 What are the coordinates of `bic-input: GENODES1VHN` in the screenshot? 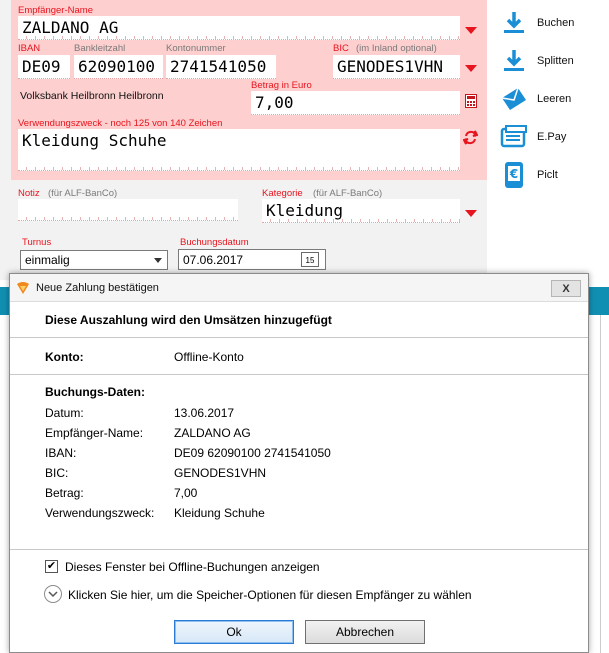 It's located at (396, 67).